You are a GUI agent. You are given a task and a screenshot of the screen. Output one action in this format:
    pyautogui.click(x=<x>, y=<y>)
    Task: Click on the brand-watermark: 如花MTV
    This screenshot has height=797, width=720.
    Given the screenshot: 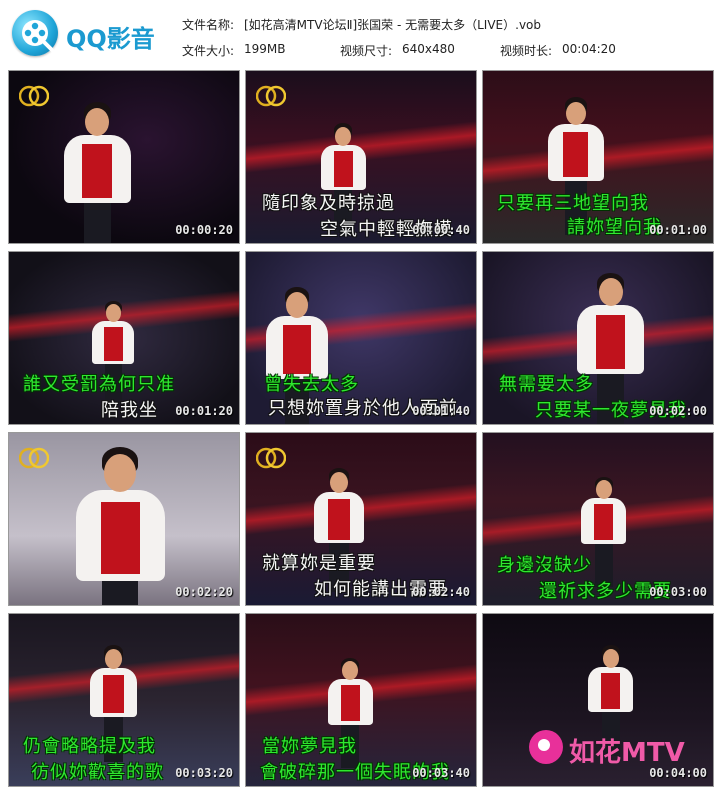 What is the action you would take?
    pyautogui.click(x=607, y=748)
    